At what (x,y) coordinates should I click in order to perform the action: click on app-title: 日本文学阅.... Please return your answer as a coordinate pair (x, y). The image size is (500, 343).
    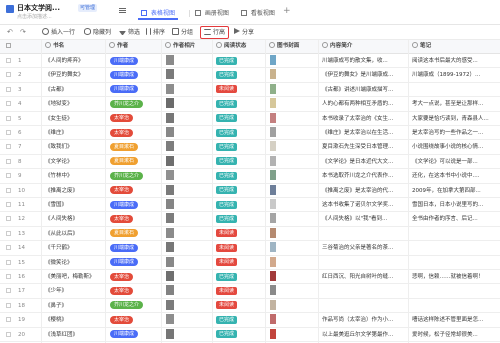
    Looking at the image, I should click on (38, 8).